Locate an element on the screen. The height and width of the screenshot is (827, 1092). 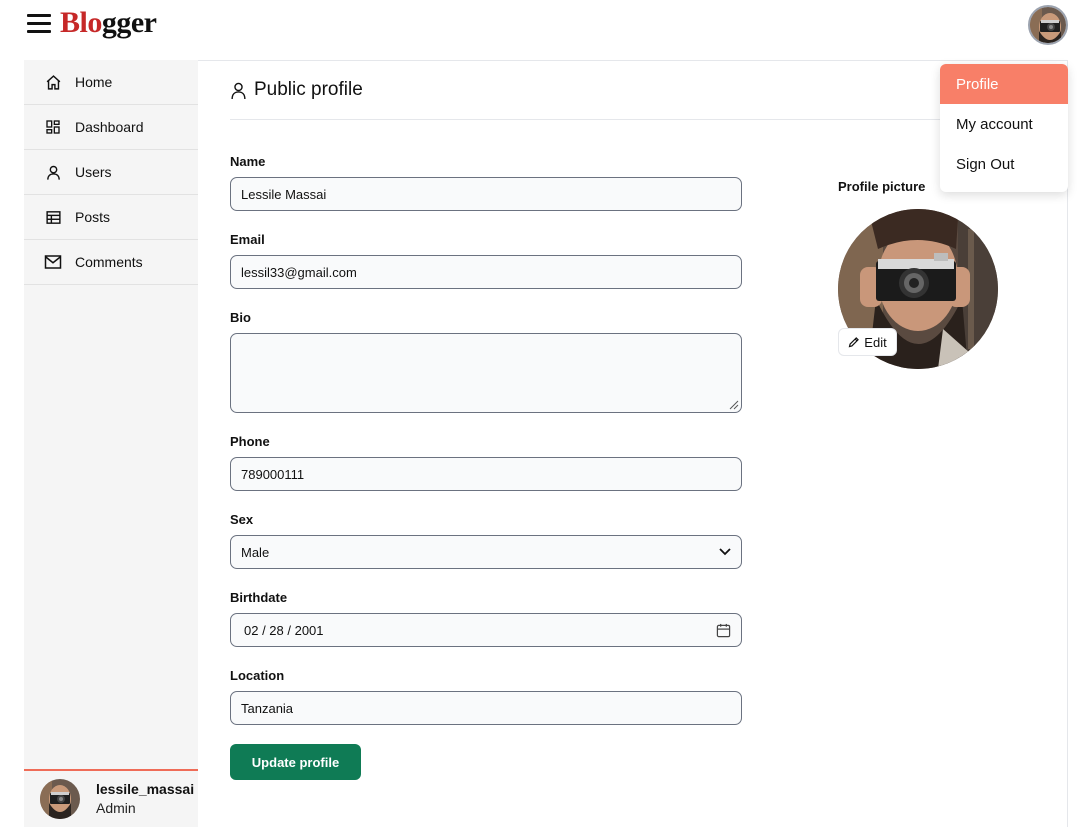
mail-icon is located at coordinates (53, 262).